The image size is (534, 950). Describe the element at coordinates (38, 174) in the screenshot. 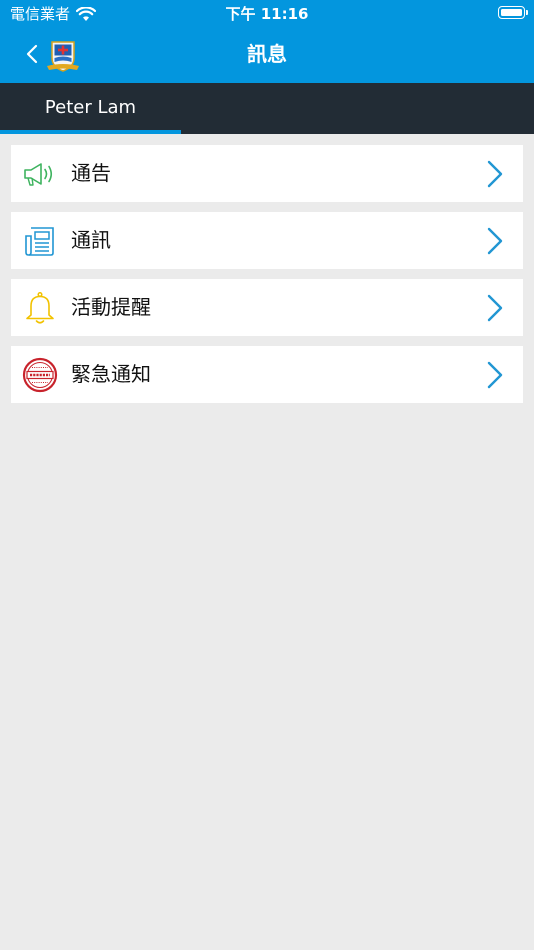

I see `megaphone-icon` at that location.